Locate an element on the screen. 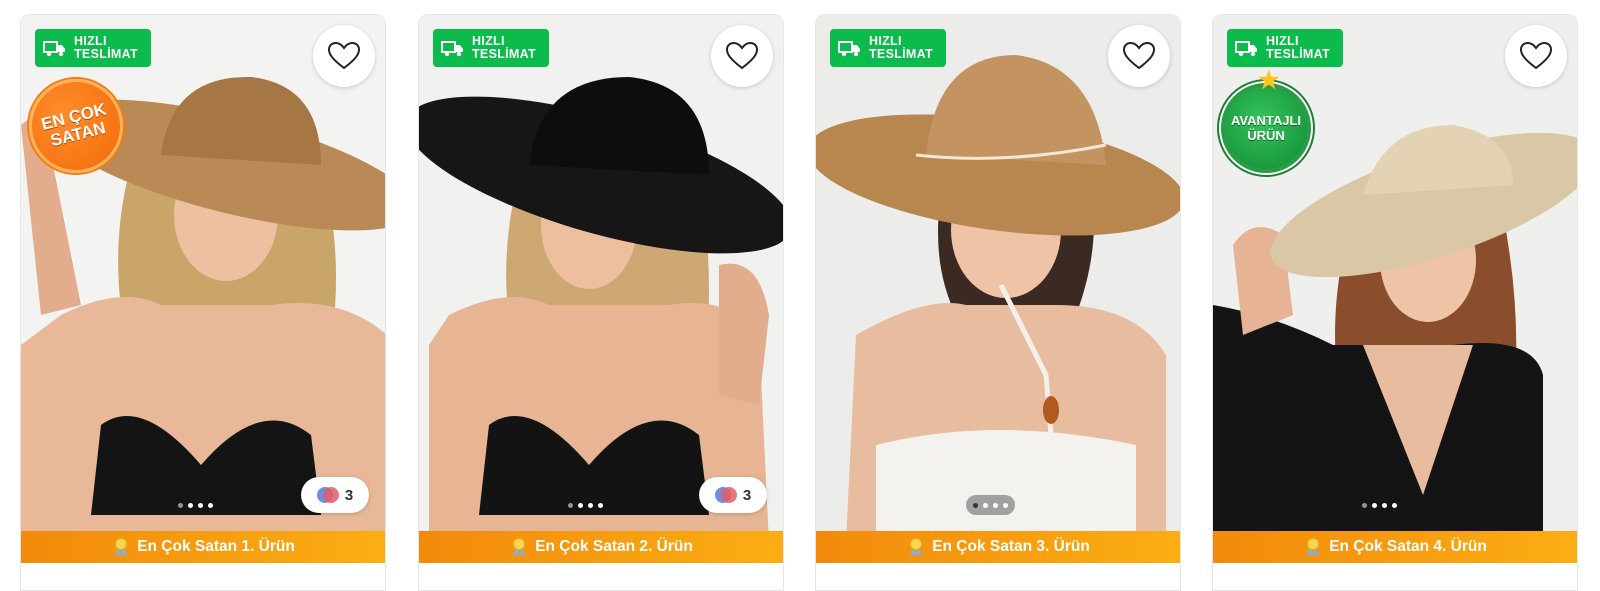  best-seller-rank-bar: En Çok Satan 3. Ürün is located at coordinates (998, 547).